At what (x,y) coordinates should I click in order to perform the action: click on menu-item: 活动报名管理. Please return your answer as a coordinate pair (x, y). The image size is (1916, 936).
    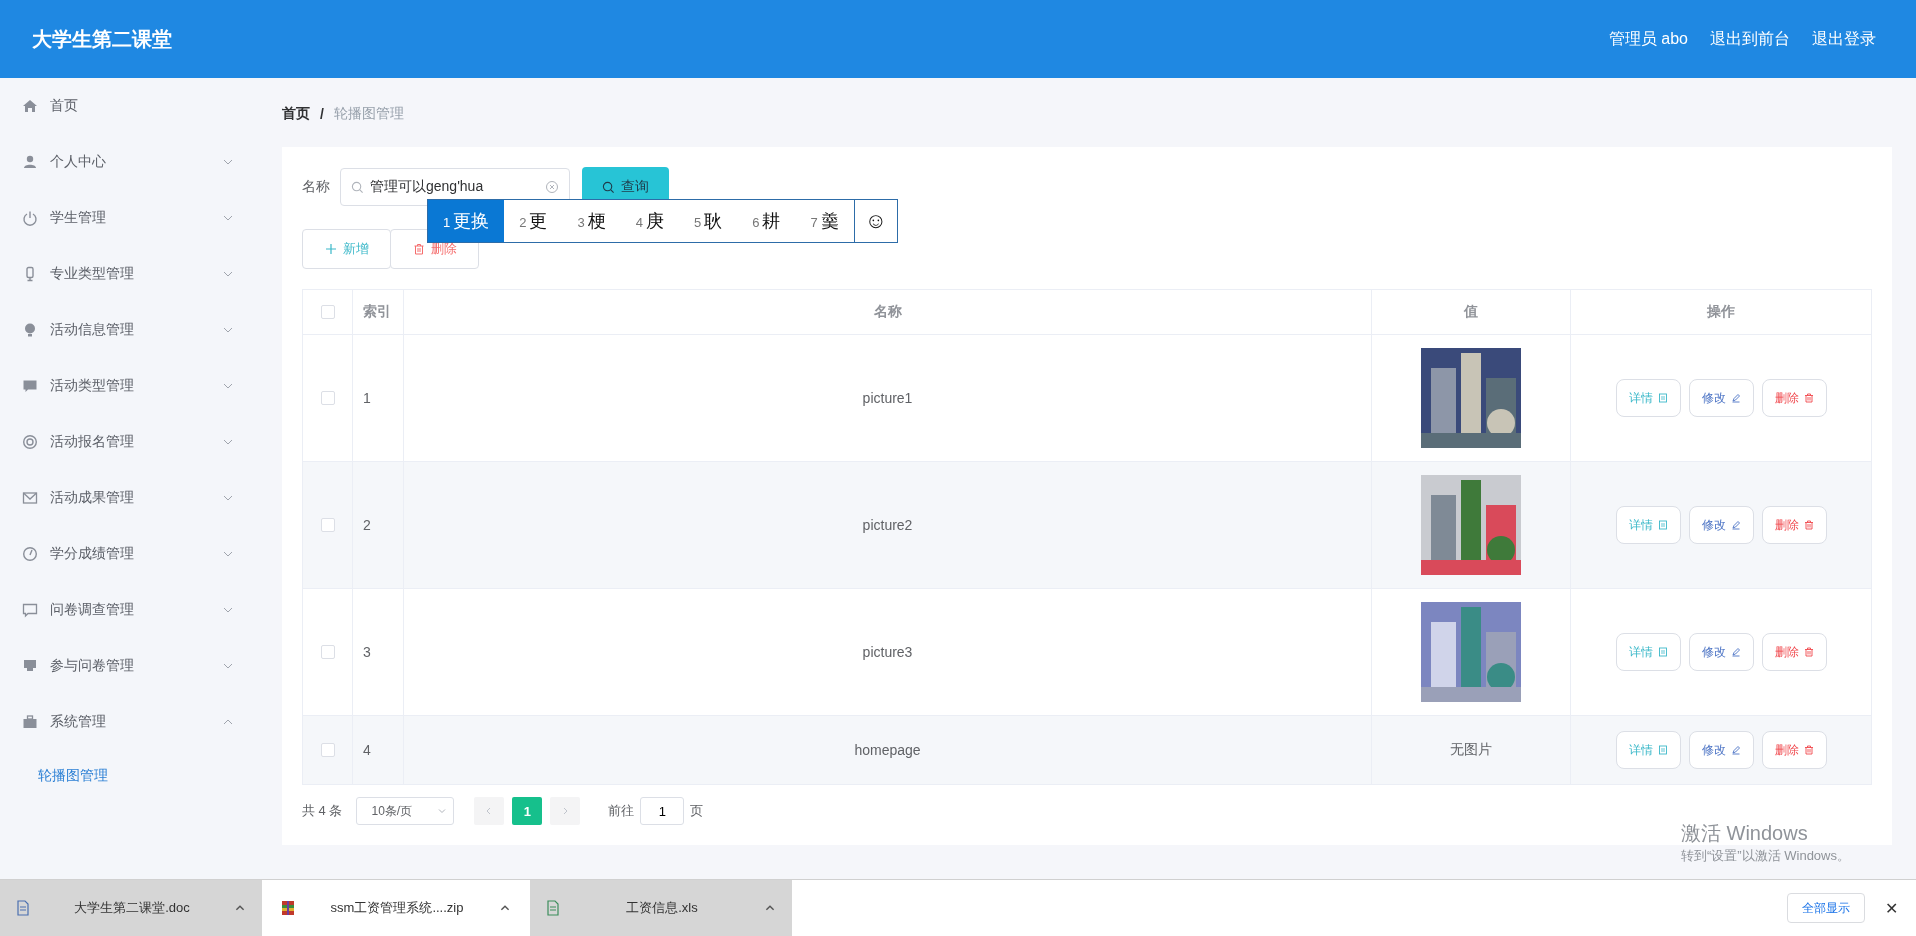
    Looking at the image, I should click on (135, 442).